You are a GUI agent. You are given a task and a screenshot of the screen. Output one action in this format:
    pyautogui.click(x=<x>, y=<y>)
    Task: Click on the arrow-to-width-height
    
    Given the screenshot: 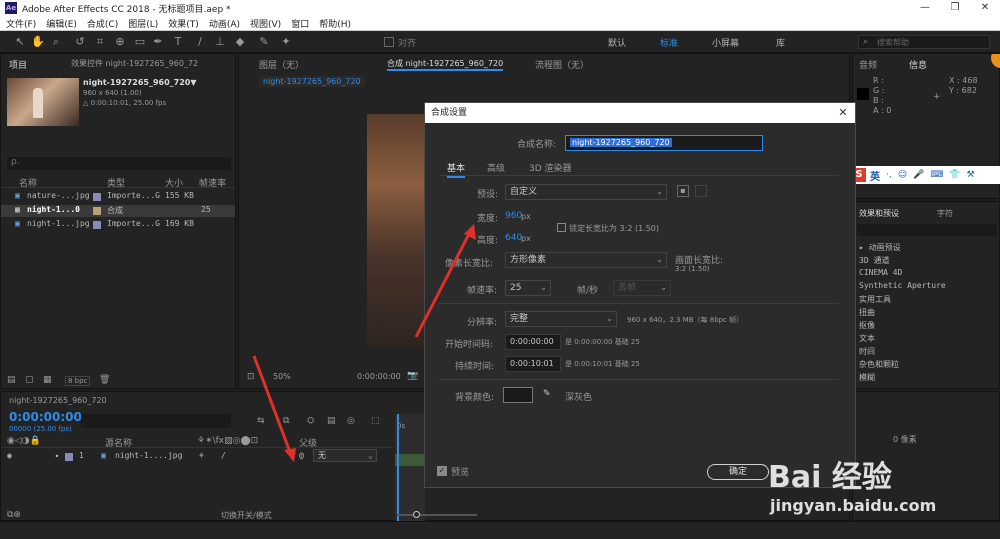 What is the action you would take?
    pyautogui.click(x=443, y=284)
    